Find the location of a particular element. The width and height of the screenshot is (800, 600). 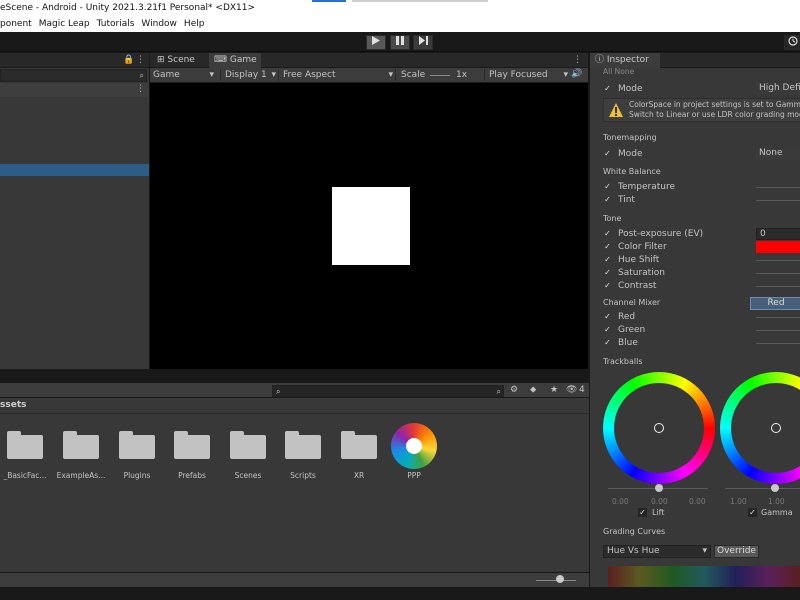

saturation-label: Saturation is located at coordinates (641, 273).